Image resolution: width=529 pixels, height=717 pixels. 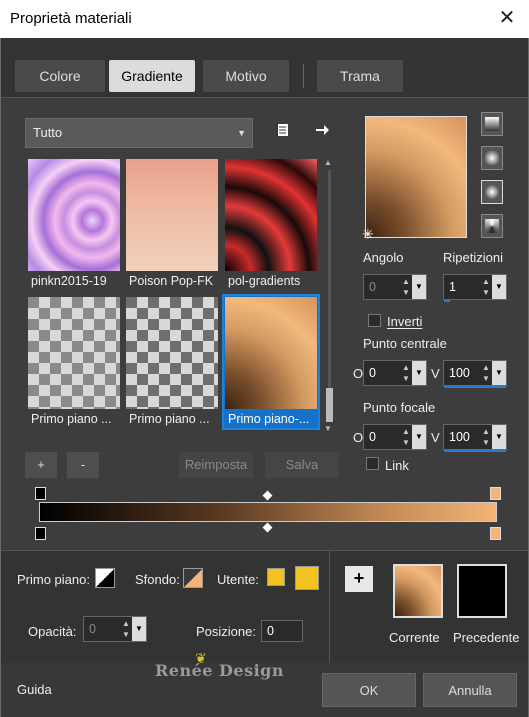 I want to click on current-material-swatch, so click(x=418, y=591).